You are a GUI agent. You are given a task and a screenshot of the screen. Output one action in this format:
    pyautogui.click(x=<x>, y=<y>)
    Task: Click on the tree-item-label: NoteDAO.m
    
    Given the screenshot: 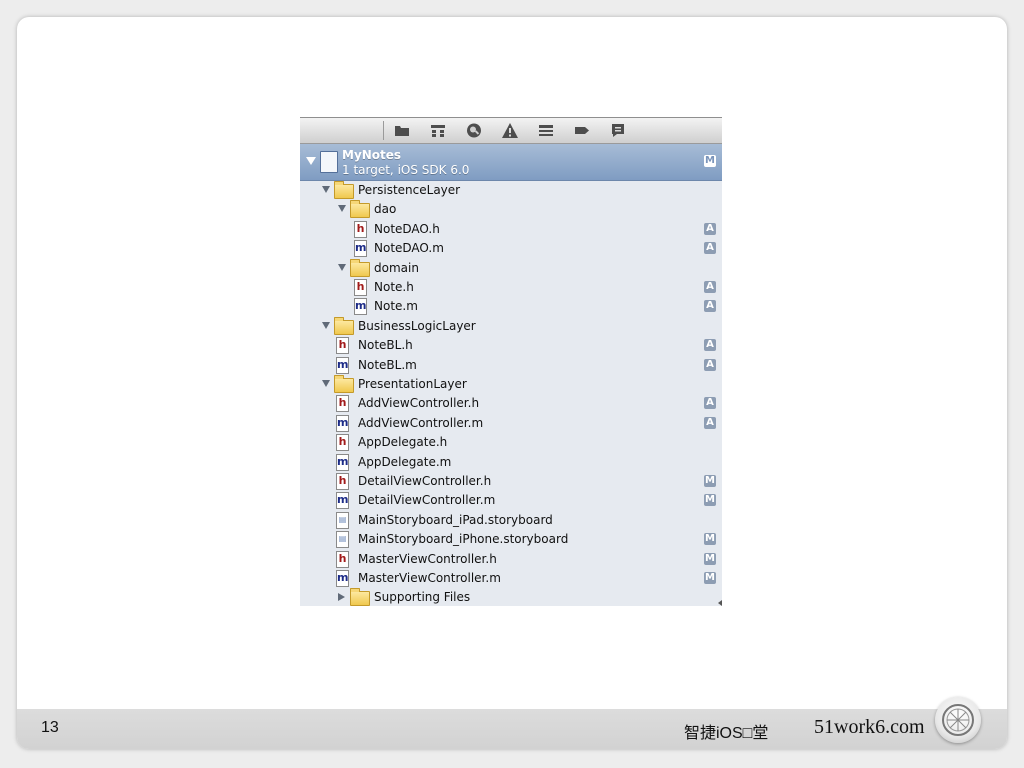 What is the action you would take?
    pyautogui.click(x=409, y=248)
    